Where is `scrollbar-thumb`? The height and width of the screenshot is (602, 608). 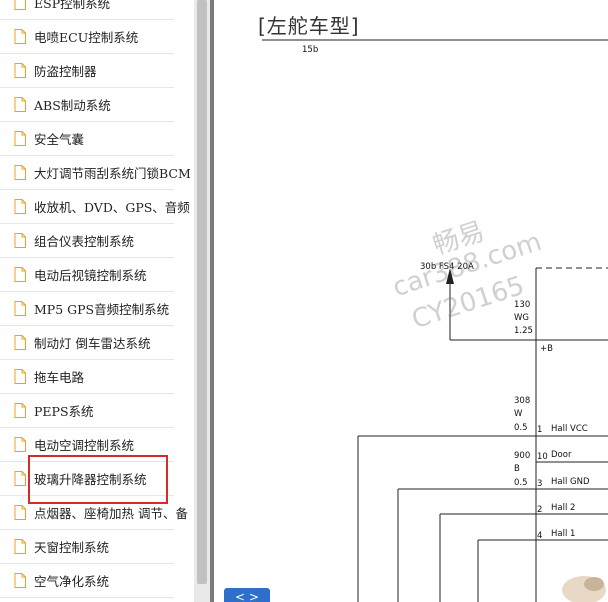
scrollbar-thumb is located at coordinates (202, 292).